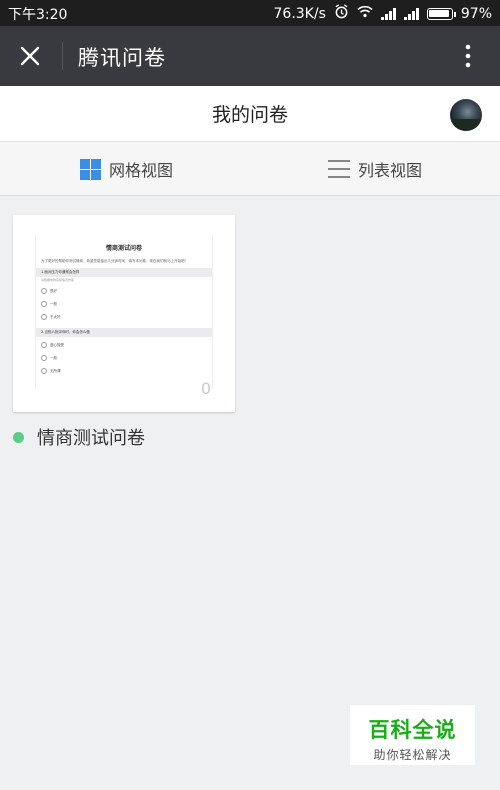 The width and height of the screenshot is (500, 790). I want to click on preview-option-label: 无所谓, so click(55, 370).